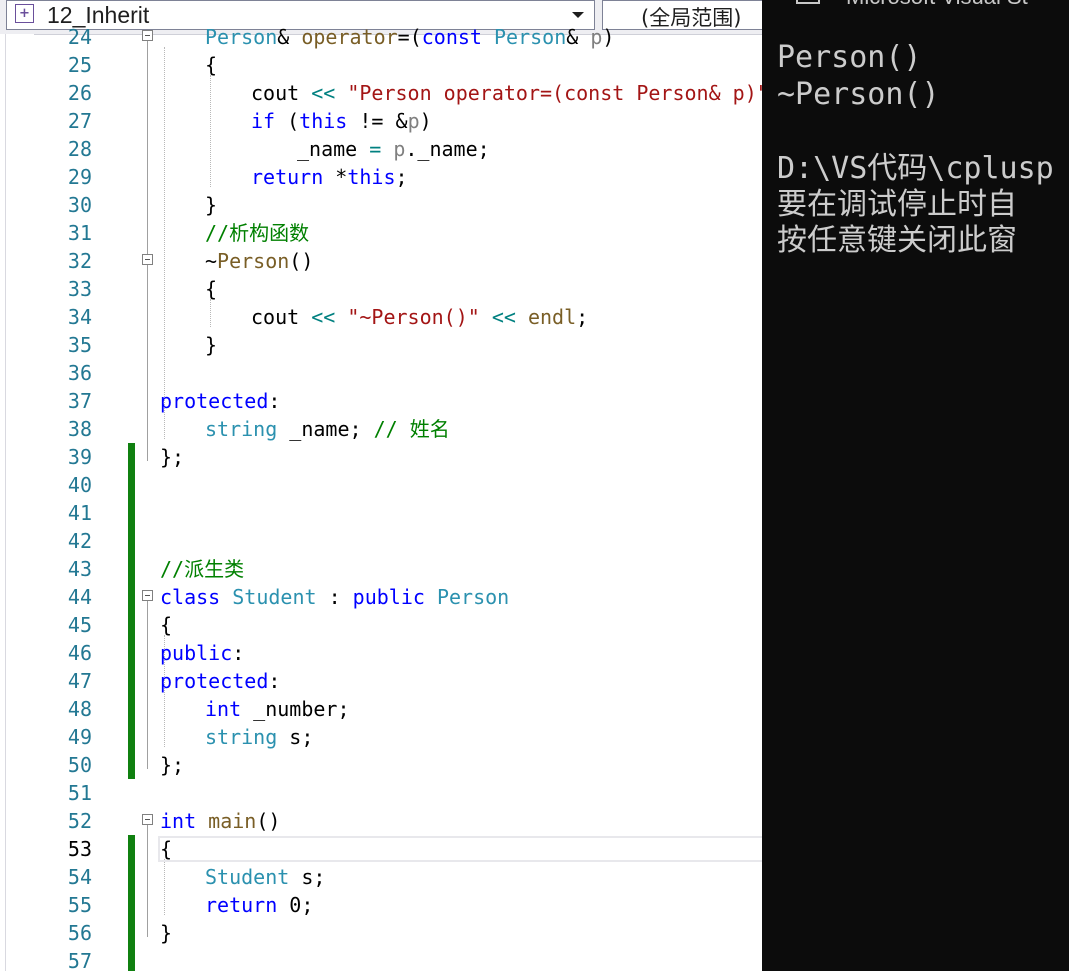  I want to click on code-token: Student, so click(253, 877).